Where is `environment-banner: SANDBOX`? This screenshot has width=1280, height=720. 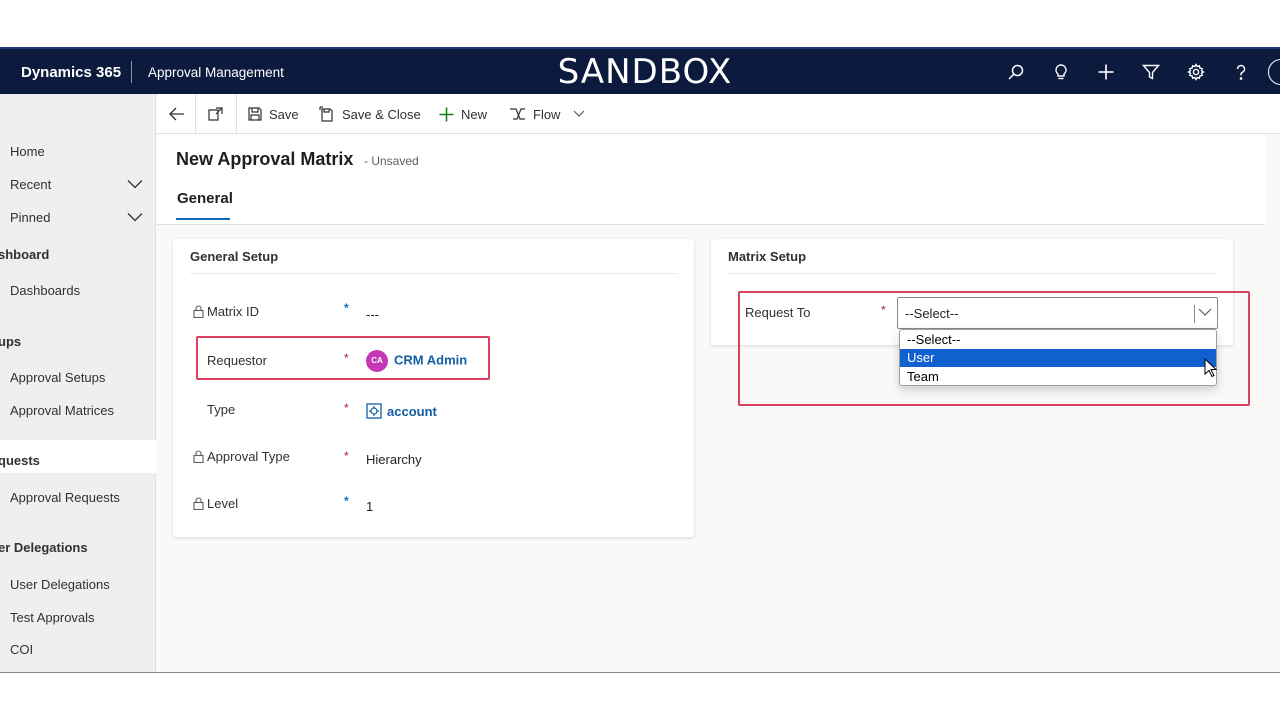 environment-banner: SANDBOX is located at coordinates (645, 72).